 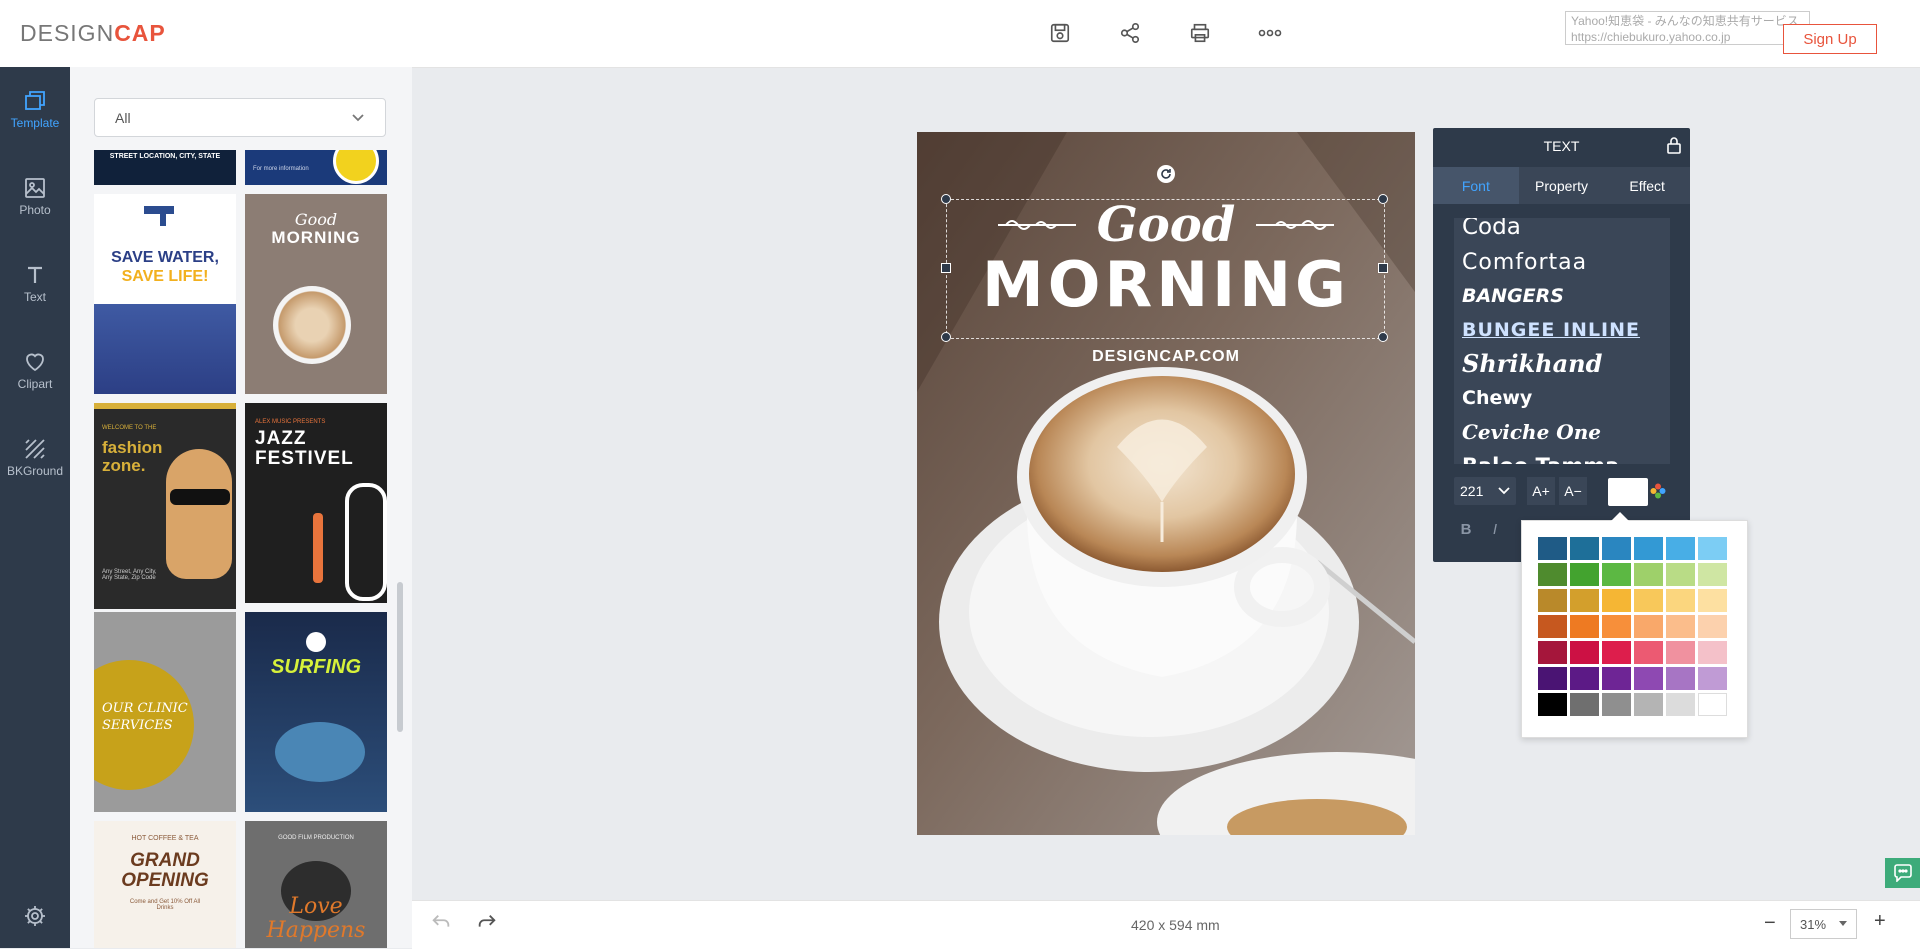 I want to click on headline-morning: MORNING, so click(x=1166, y=285).